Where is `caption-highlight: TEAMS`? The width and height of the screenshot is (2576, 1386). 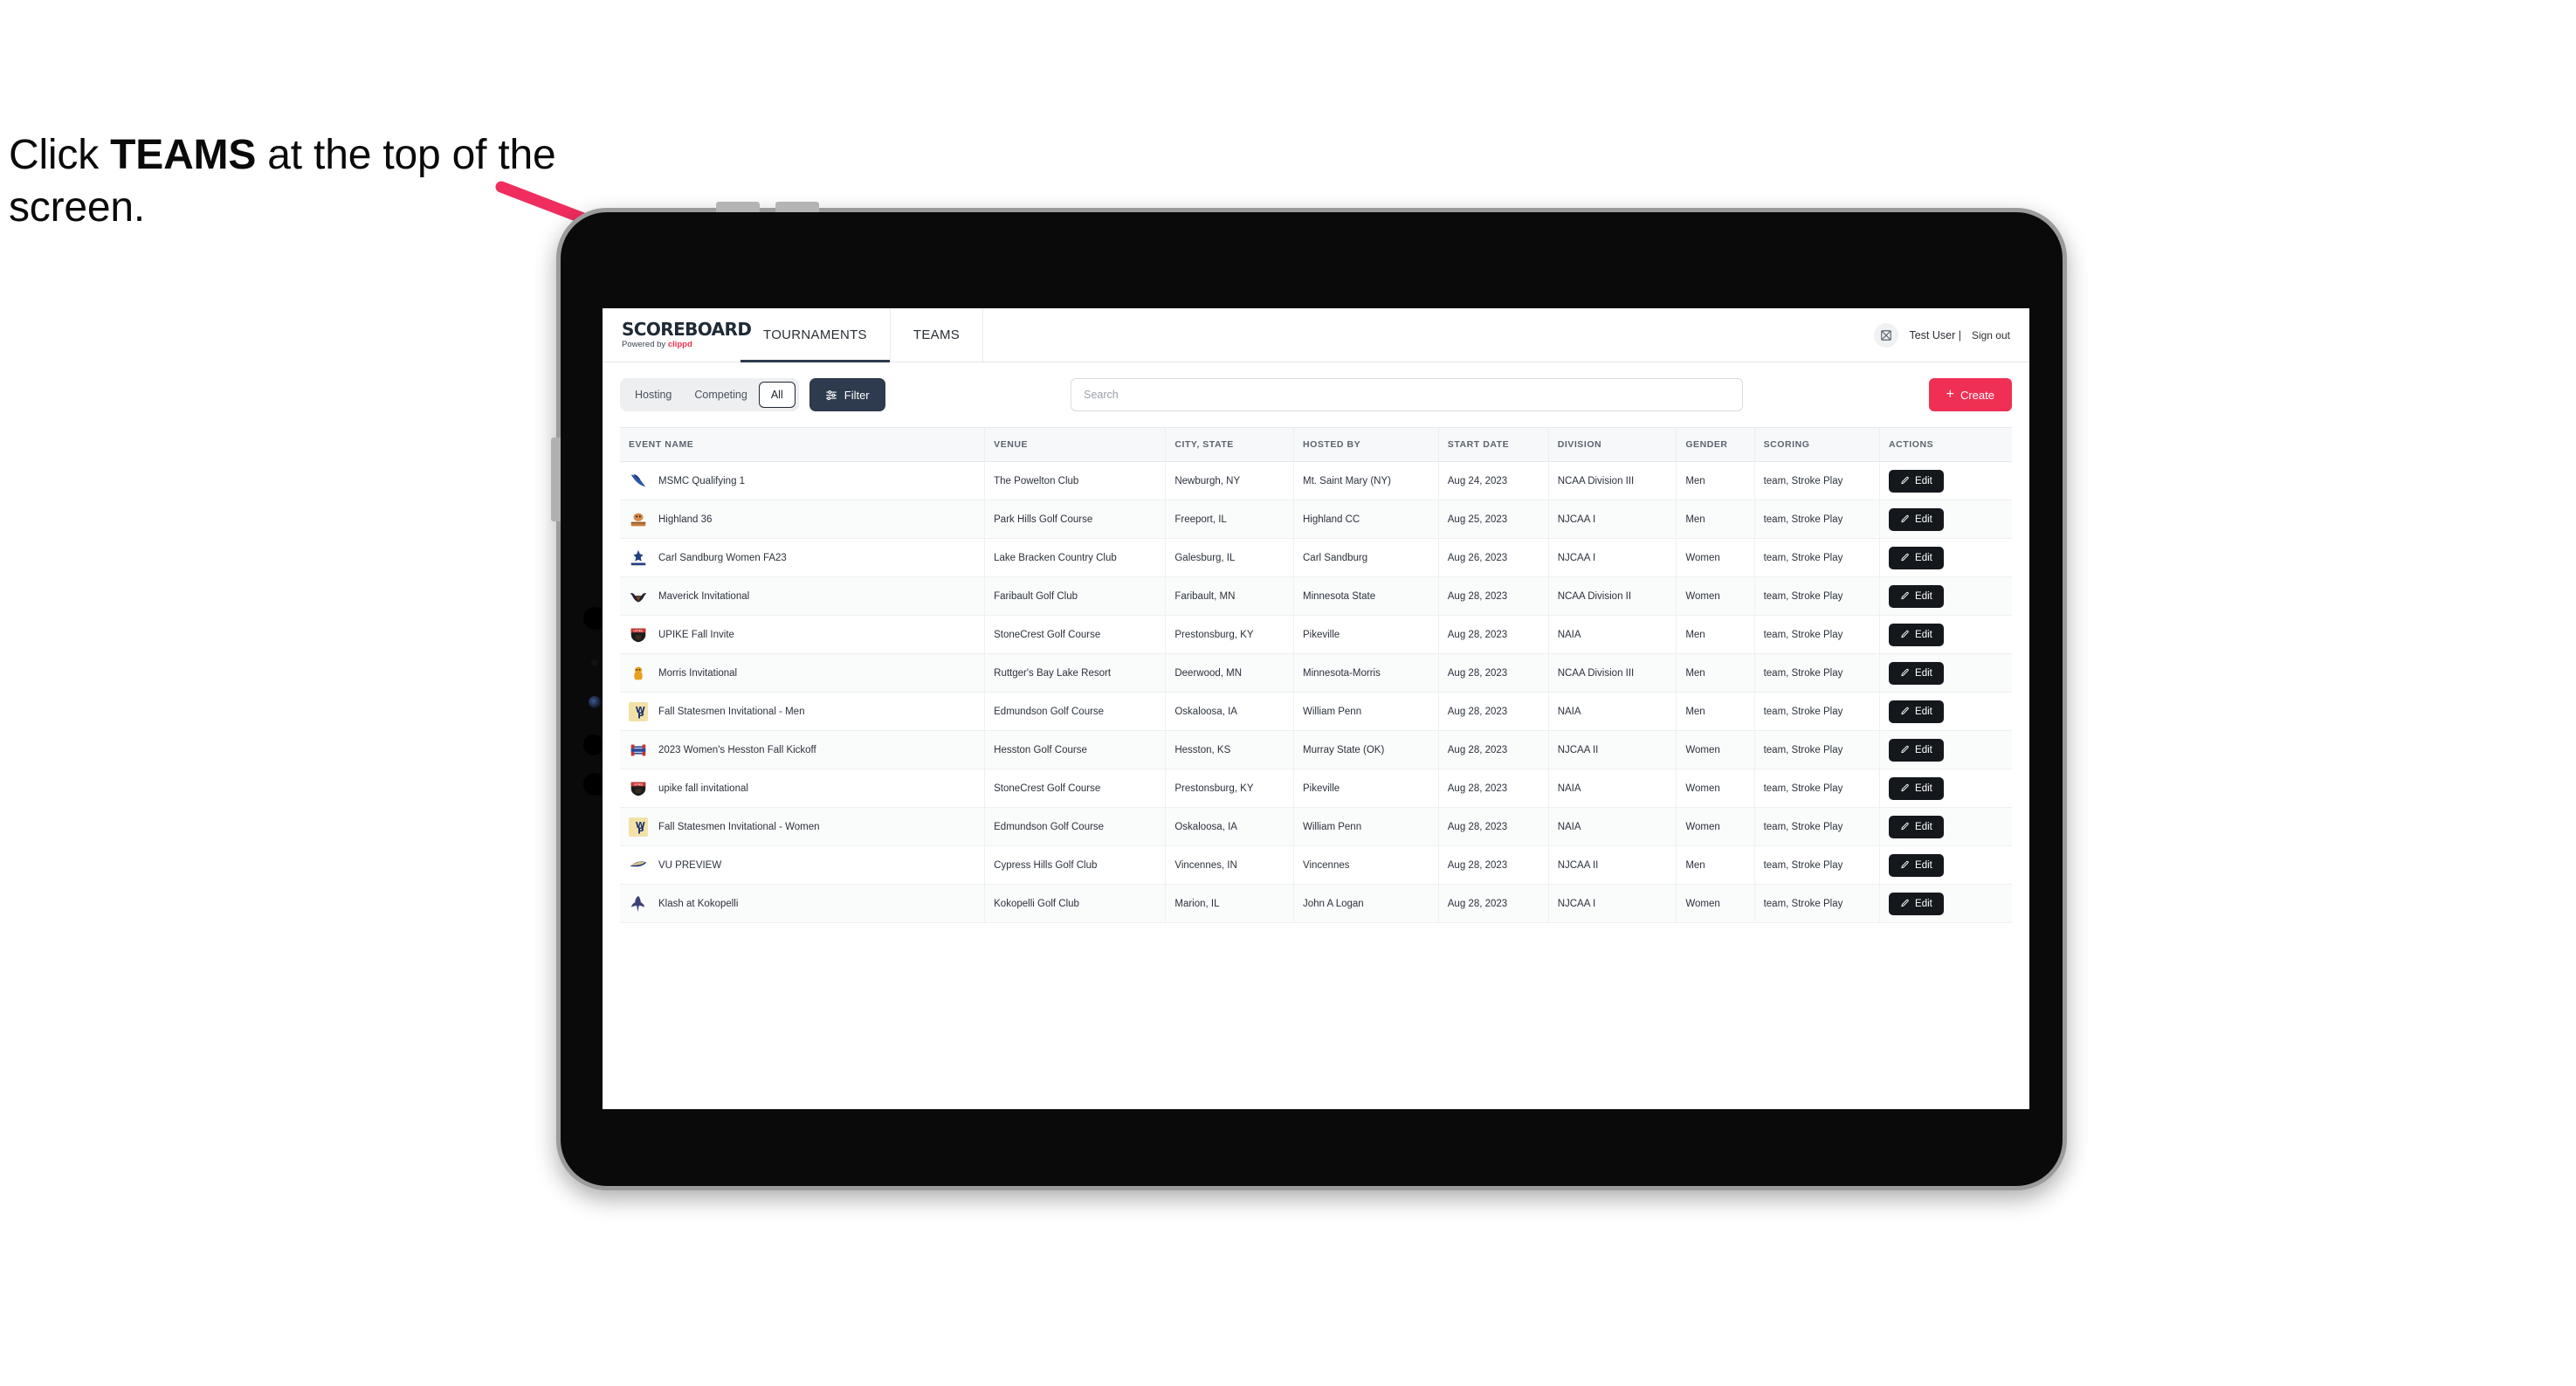 caption-highlight: TEAMS is located at coordinates (183, 155).